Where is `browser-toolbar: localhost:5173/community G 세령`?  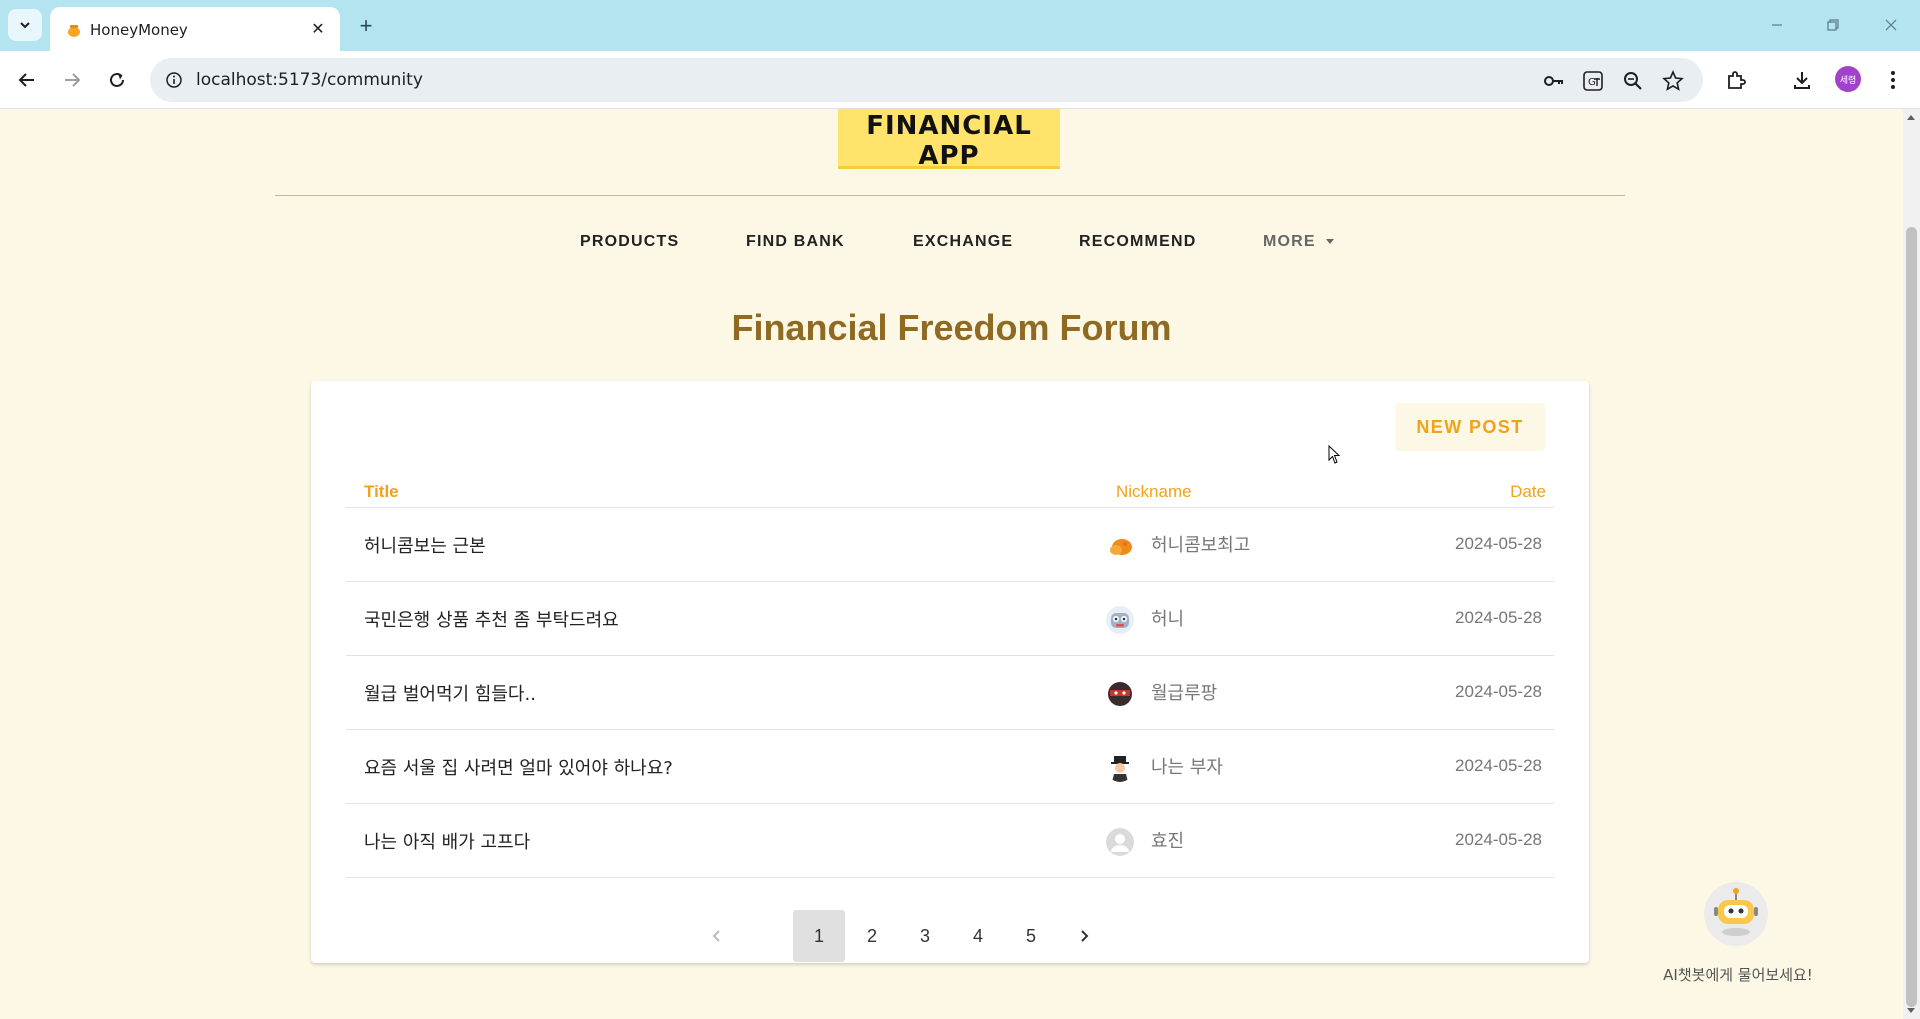
browser-toolbar: localhost:5173/community G 세령 is located at coordinates (960, 80).